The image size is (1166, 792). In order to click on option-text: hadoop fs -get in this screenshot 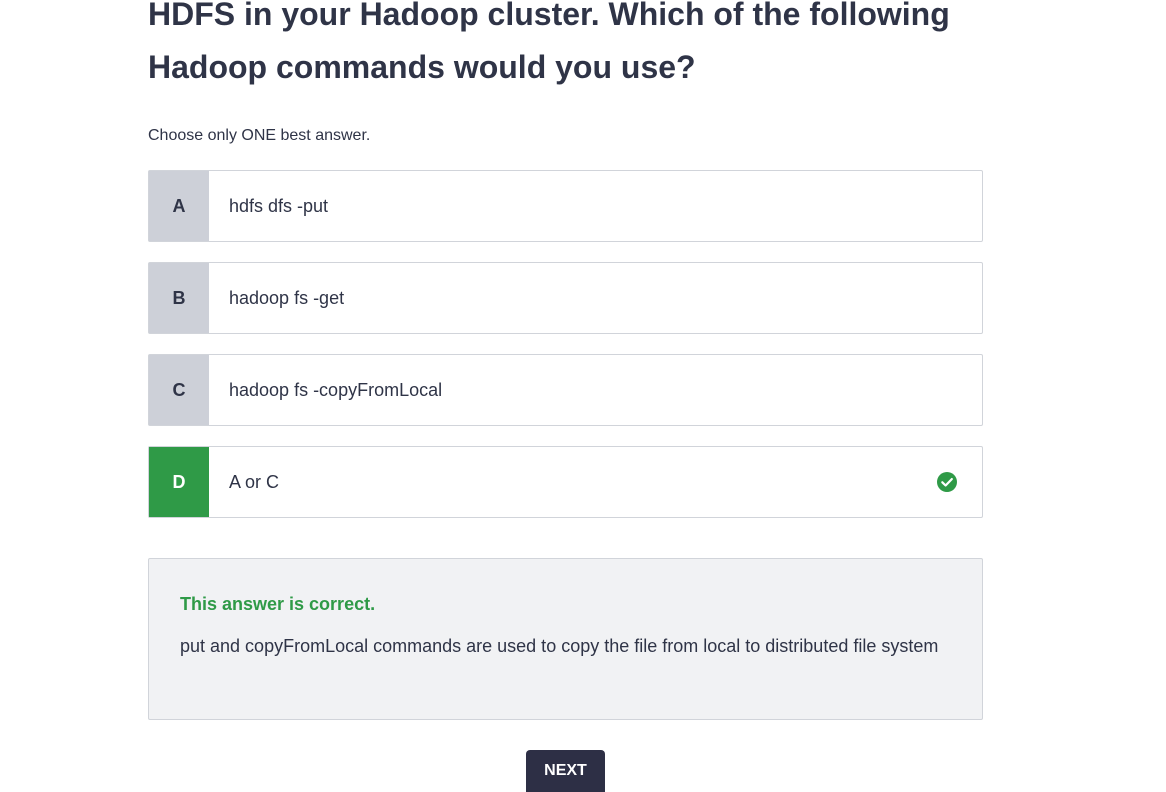, I will do `click(287, 297)`.